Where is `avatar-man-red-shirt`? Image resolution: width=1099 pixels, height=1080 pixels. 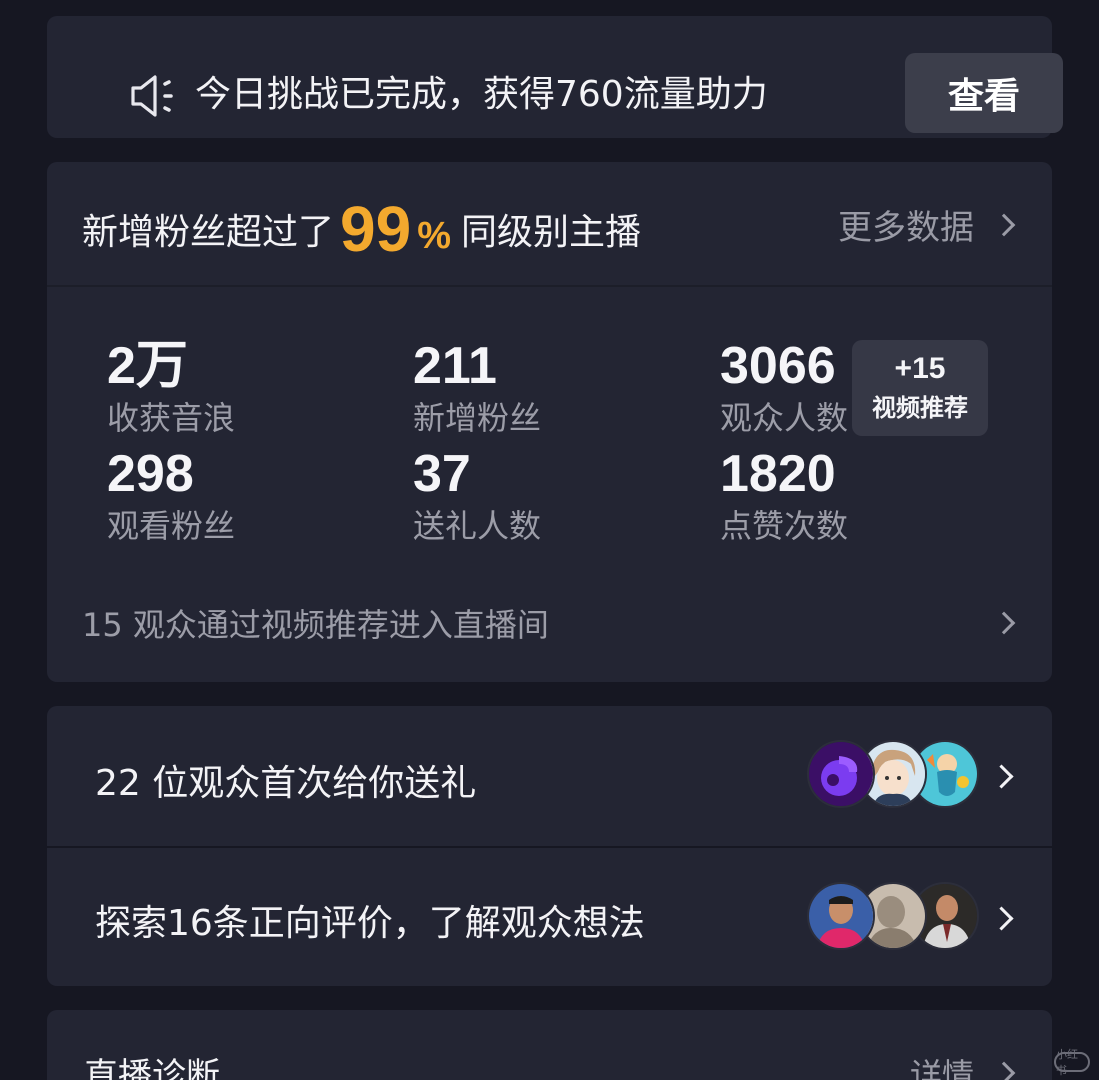
avatar-man-red-shirt is located at coordinates (841, 916).